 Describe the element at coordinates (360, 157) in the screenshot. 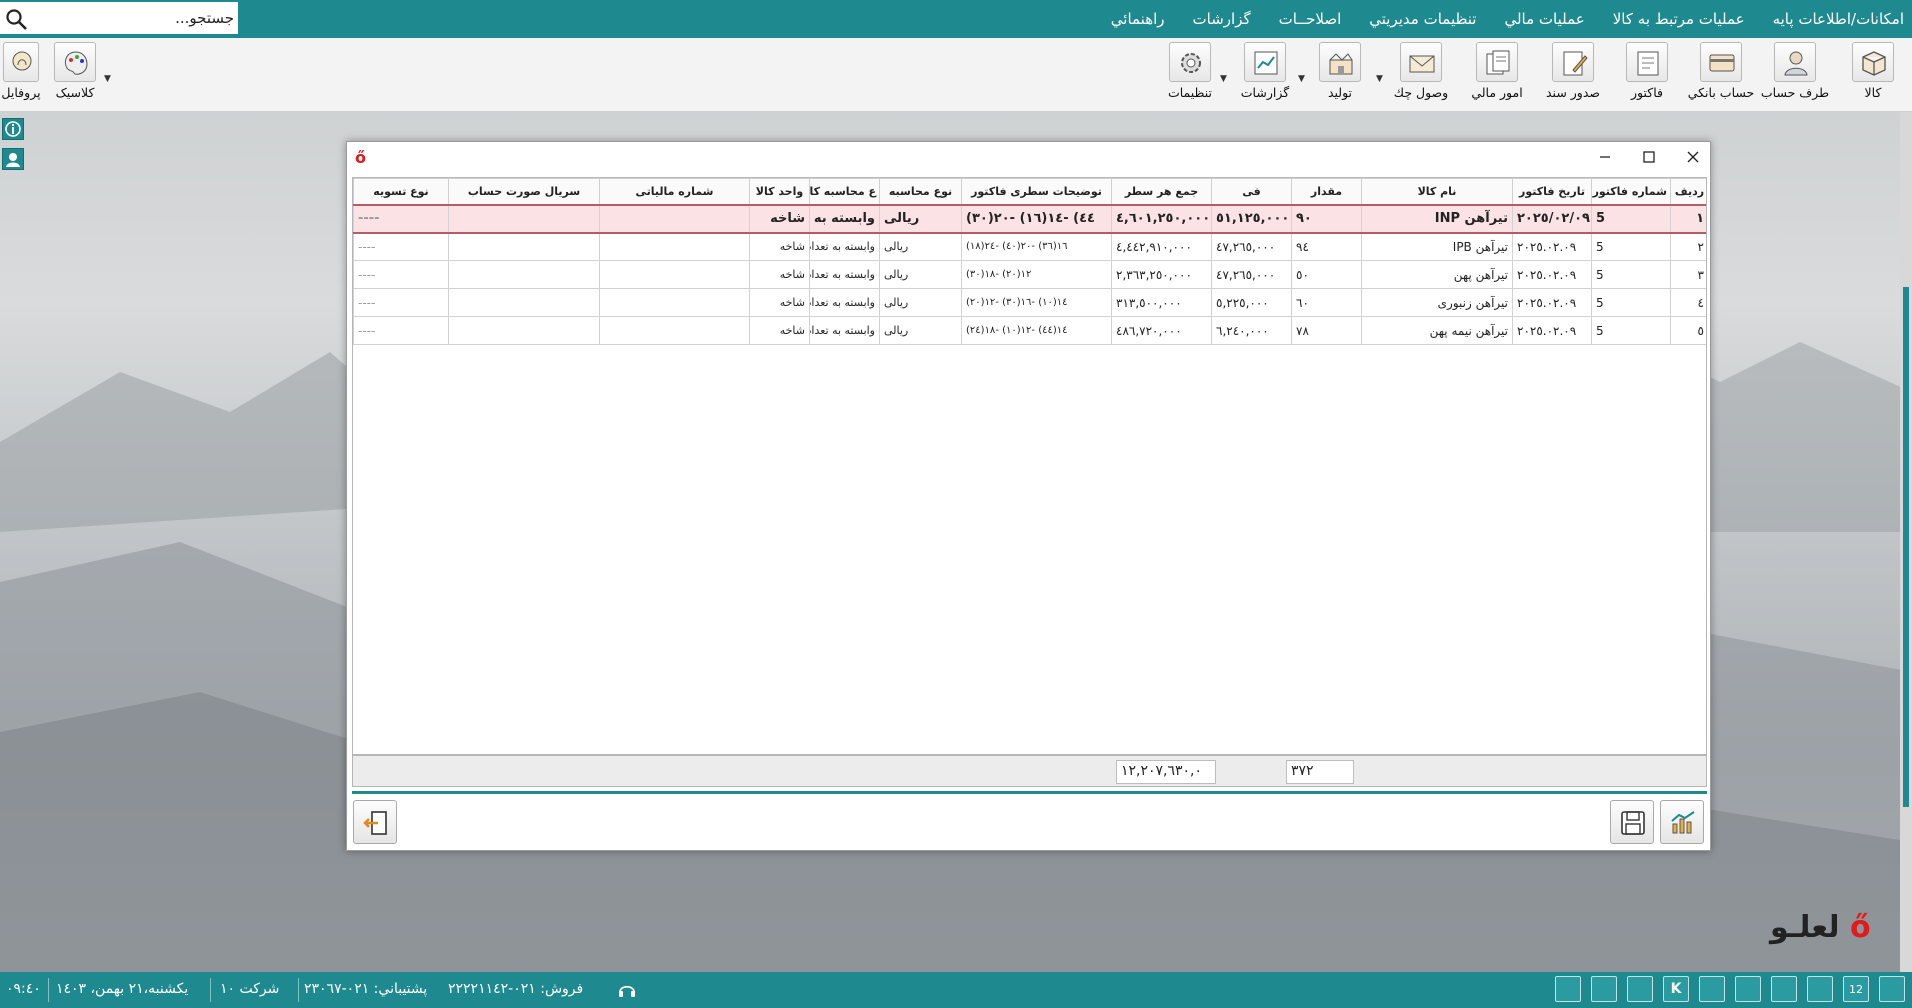

I see `app-logo-icon: ő` at that location.